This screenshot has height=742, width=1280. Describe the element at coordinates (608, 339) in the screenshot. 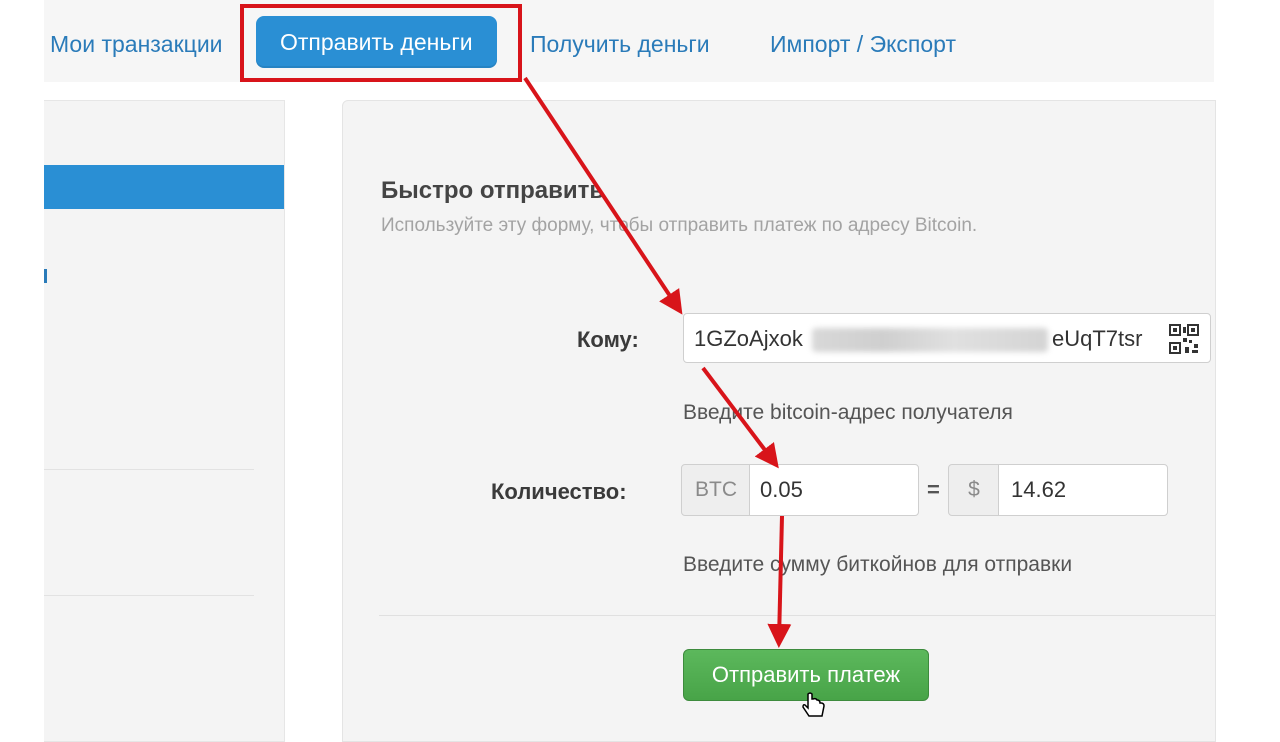

I see `to-label: Кому:` at that location.